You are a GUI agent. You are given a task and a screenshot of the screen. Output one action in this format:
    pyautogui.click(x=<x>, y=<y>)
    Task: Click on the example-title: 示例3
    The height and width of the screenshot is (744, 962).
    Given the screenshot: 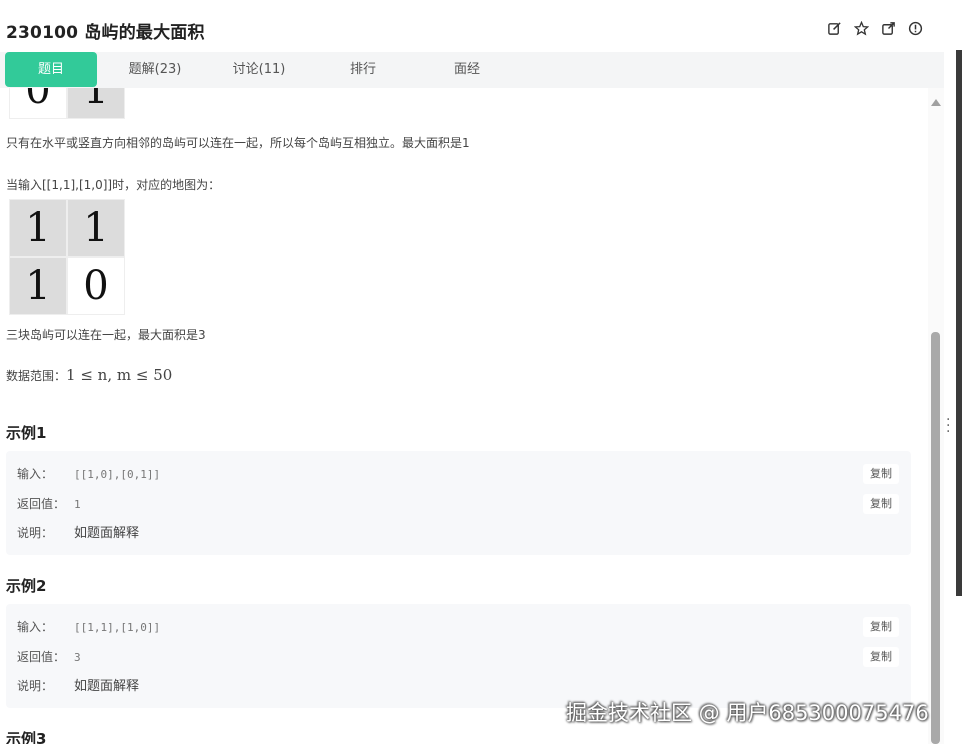 What is the action you would take?
    pyautogui.click(x=26, y=737)
    